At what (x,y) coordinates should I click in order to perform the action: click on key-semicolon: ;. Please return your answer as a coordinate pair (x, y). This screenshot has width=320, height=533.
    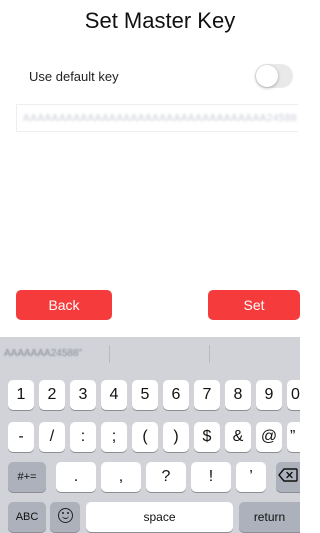
    Looking at the image, I should click on (114, 437).